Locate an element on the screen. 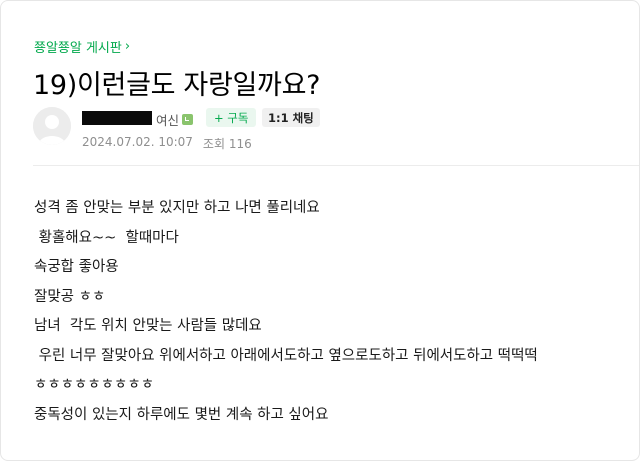 This screenshot has width=640, height=461. header-divider is located at coordinates (336, 165).